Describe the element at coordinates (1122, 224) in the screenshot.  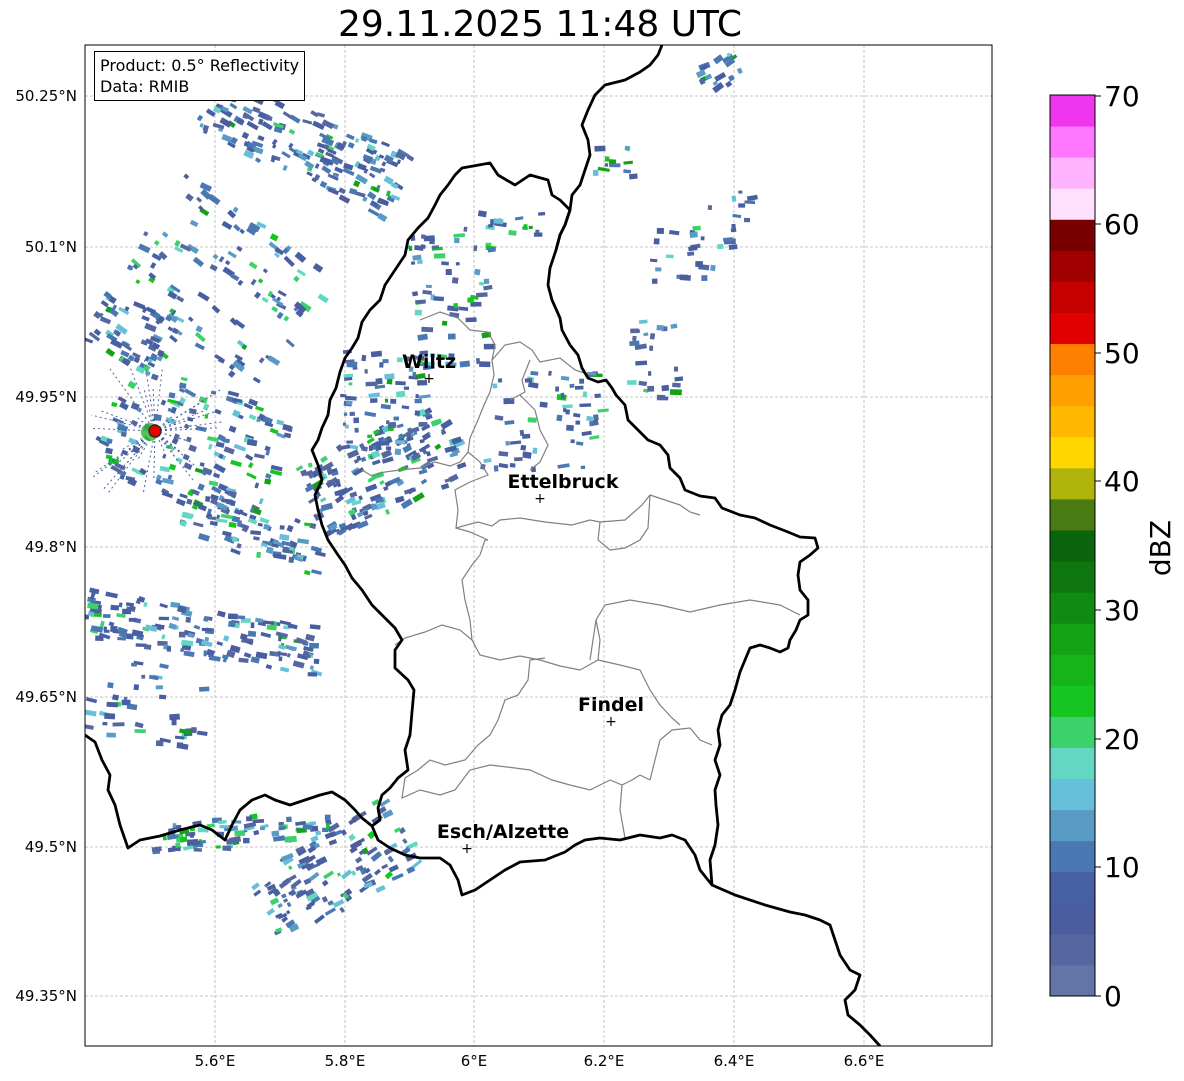
I see `svg-text: 60` at that location.